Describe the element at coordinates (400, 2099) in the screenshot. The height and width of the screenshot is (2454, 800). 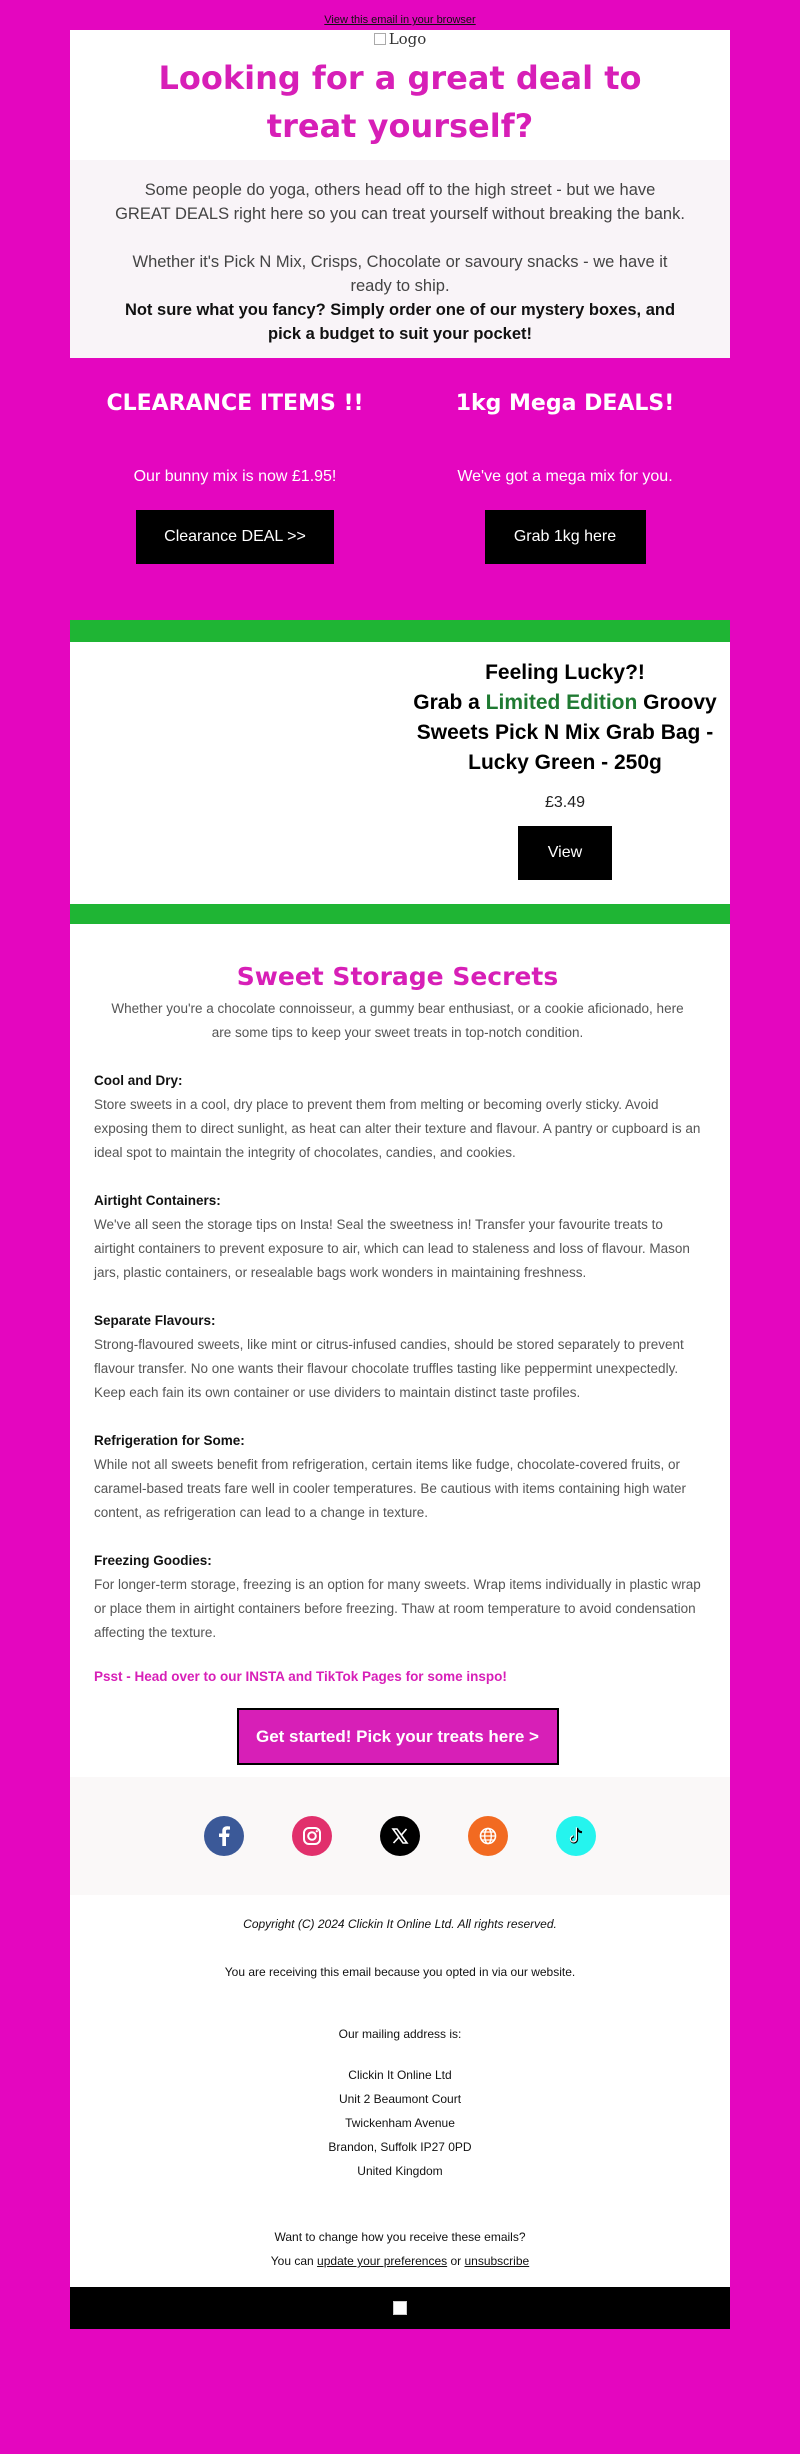
I see `address-line: Unit 2 Beaumont Court` at that location.